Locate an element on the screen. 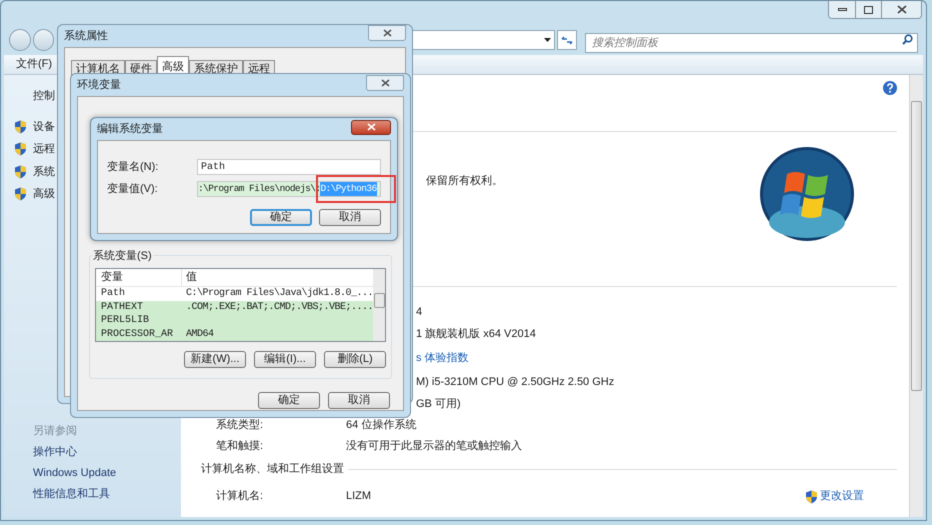 The image size is (932, 525). info-value: 没有可用于此显示器的笔或触控输入 is located at coordinates (434, 446).